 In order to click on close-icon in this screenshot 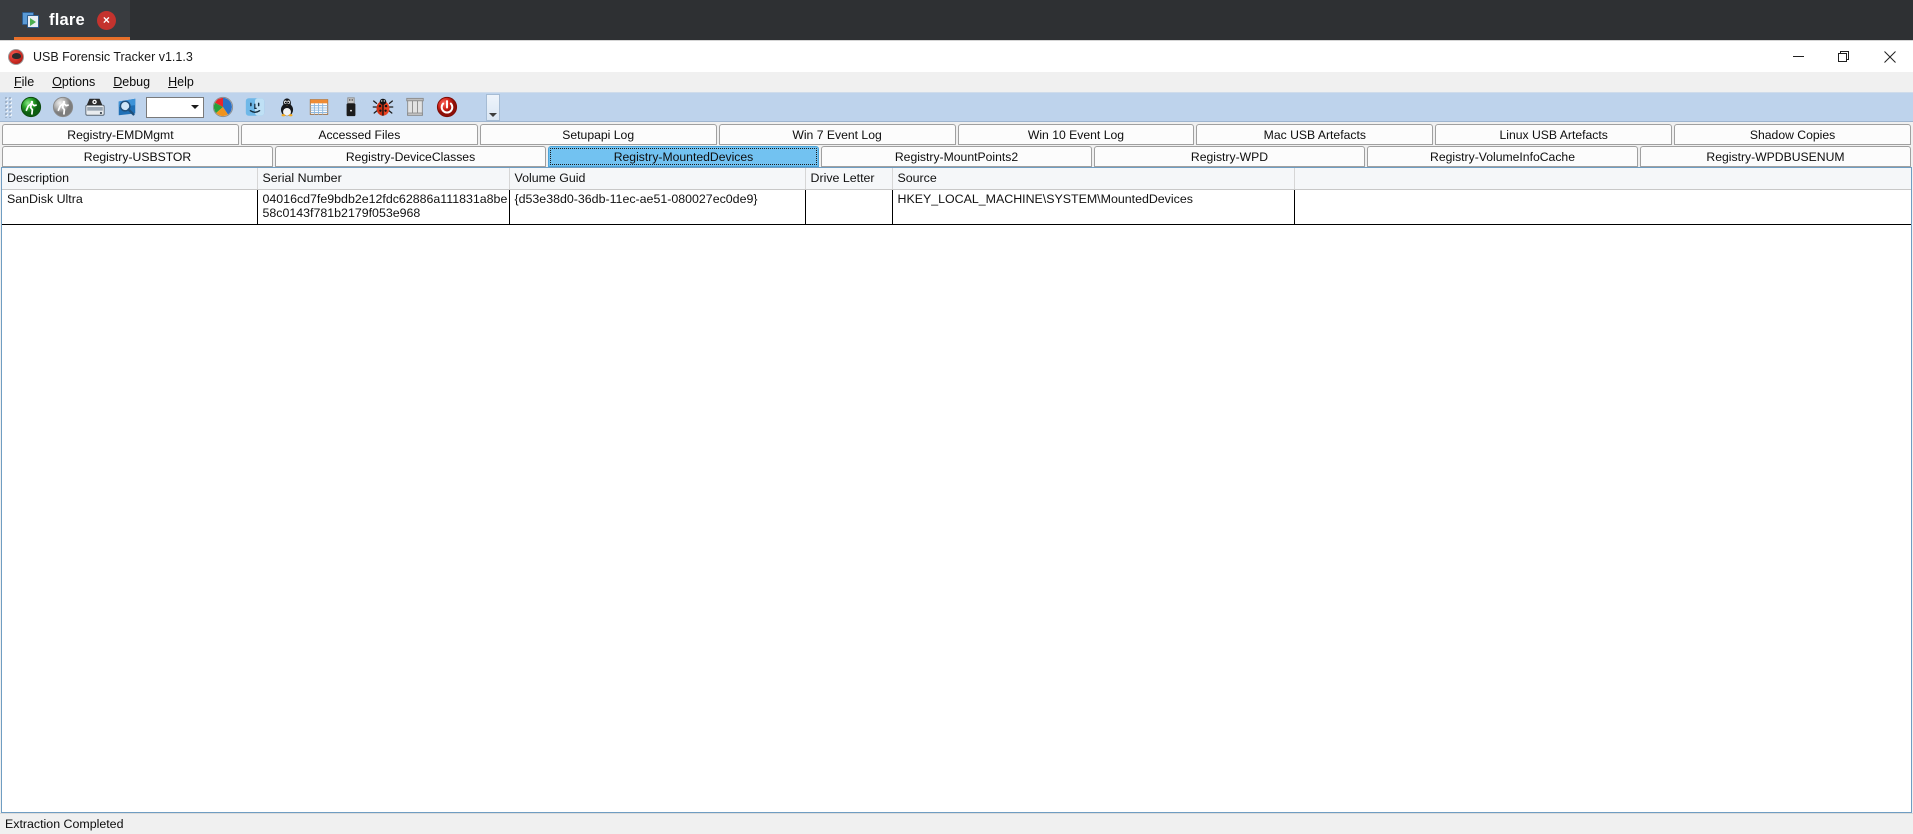, I will do `click(1890, 56)`.